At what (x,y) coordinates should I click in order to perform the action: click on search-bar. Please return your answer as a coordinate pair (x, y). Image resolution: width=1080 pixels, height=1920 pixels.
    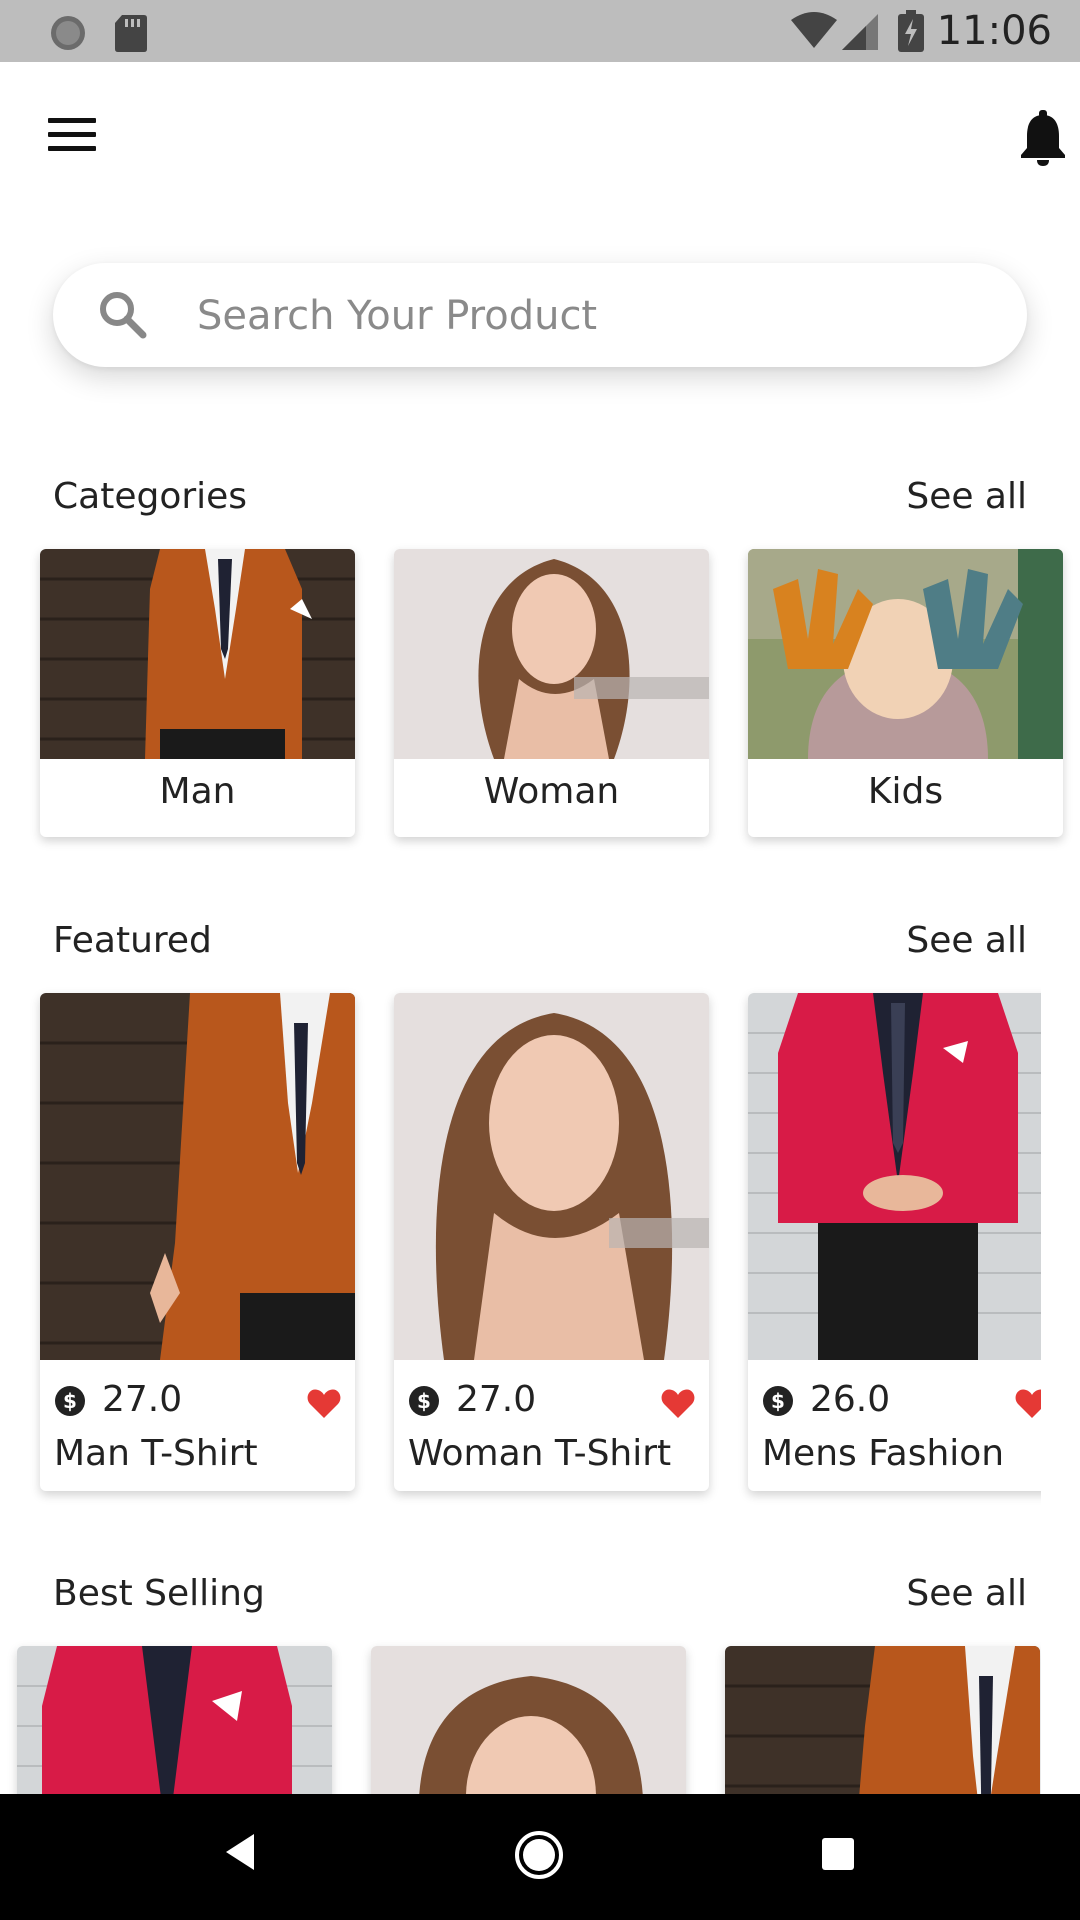
    Looking at the image, I should click on (540, 315).